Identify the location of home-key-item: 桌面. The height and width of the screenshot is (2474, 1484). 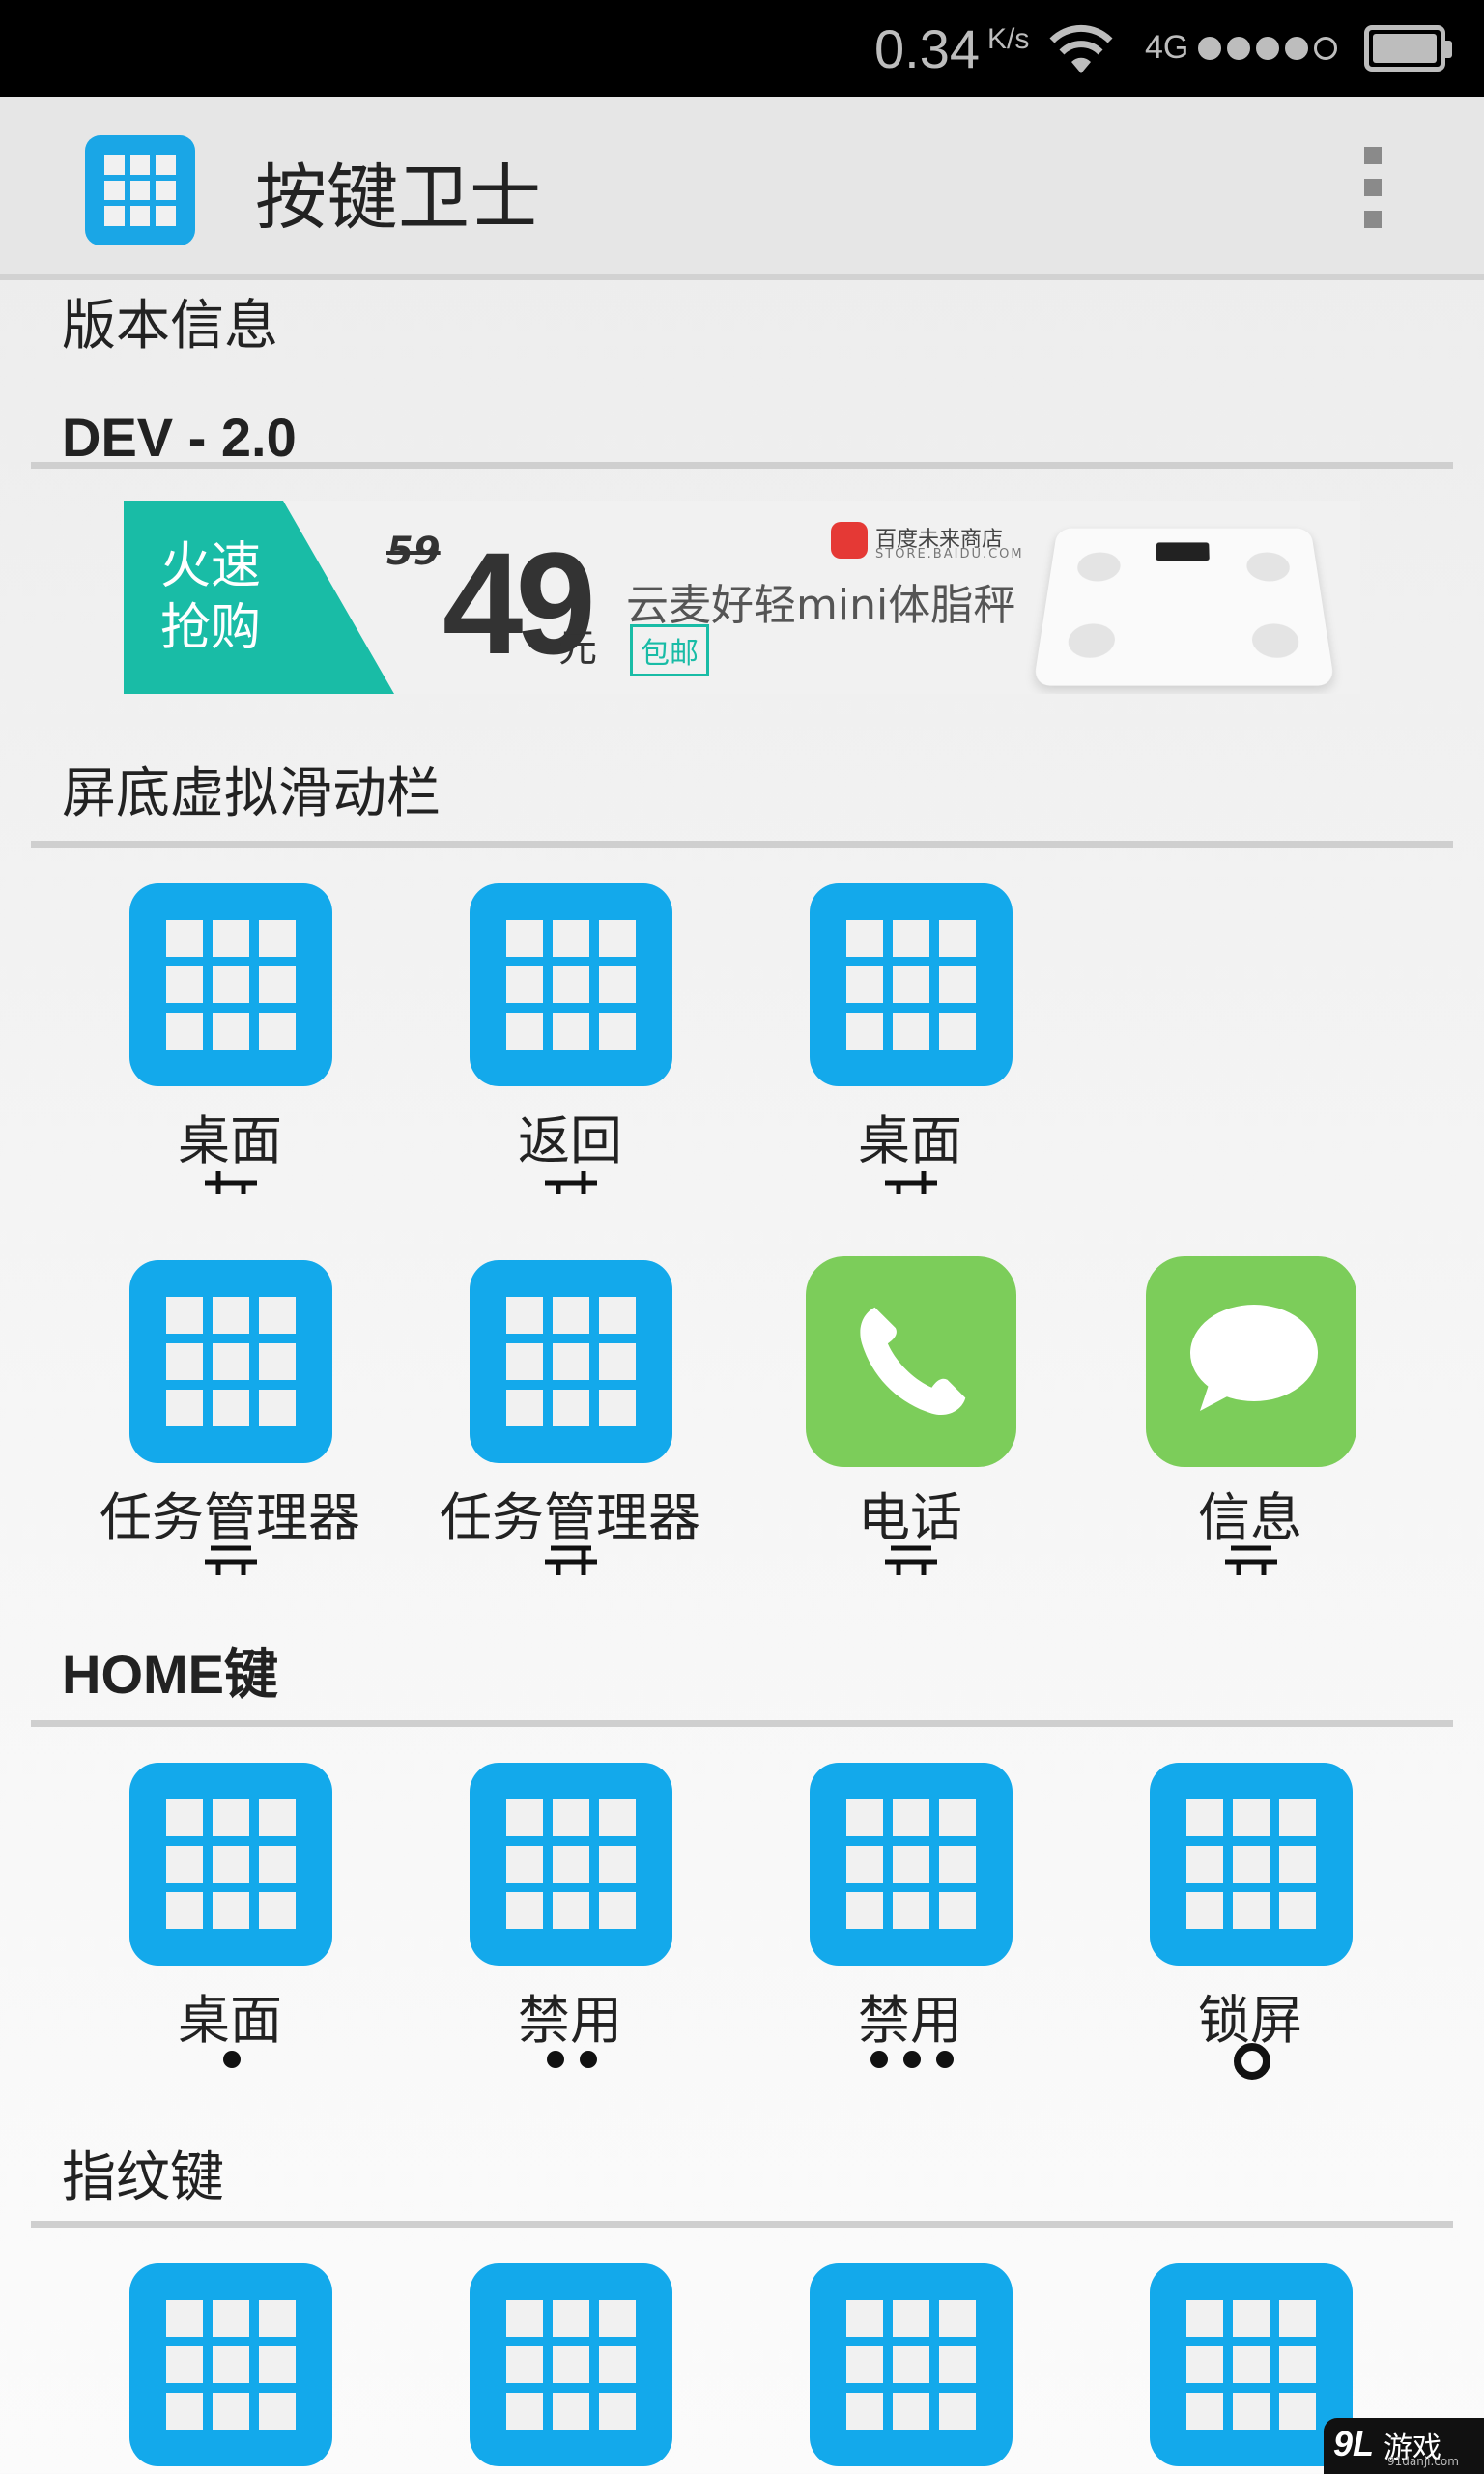
(213, 1923).